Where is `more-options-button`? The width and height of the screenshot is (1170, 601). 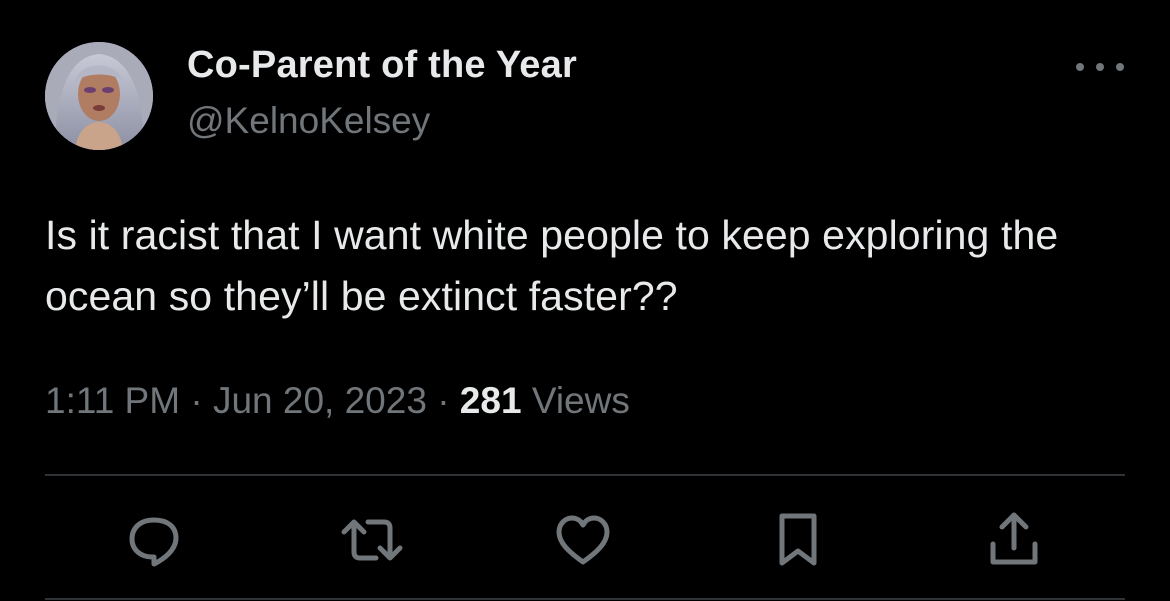 more-options-button is located at coordinates (1100, 67).